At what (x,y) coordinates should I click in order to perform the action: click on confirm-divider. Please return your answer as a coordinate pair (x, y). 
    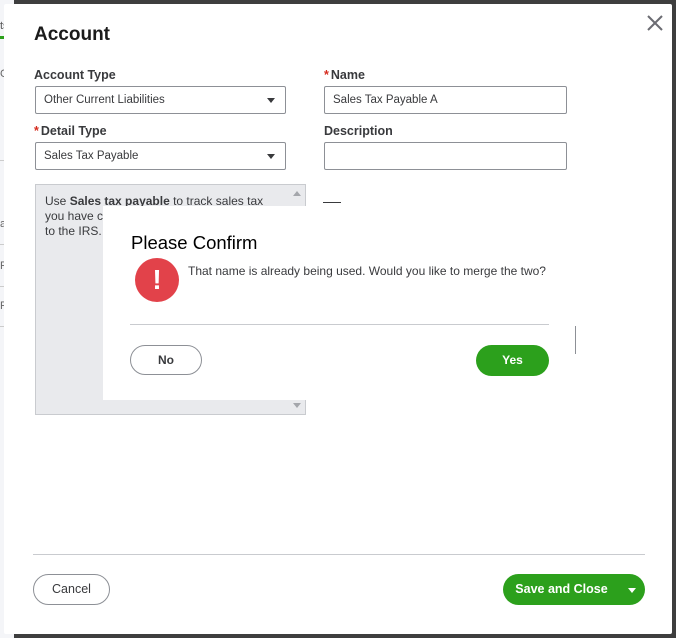
    Looking at the image, I should click on (339, 324).